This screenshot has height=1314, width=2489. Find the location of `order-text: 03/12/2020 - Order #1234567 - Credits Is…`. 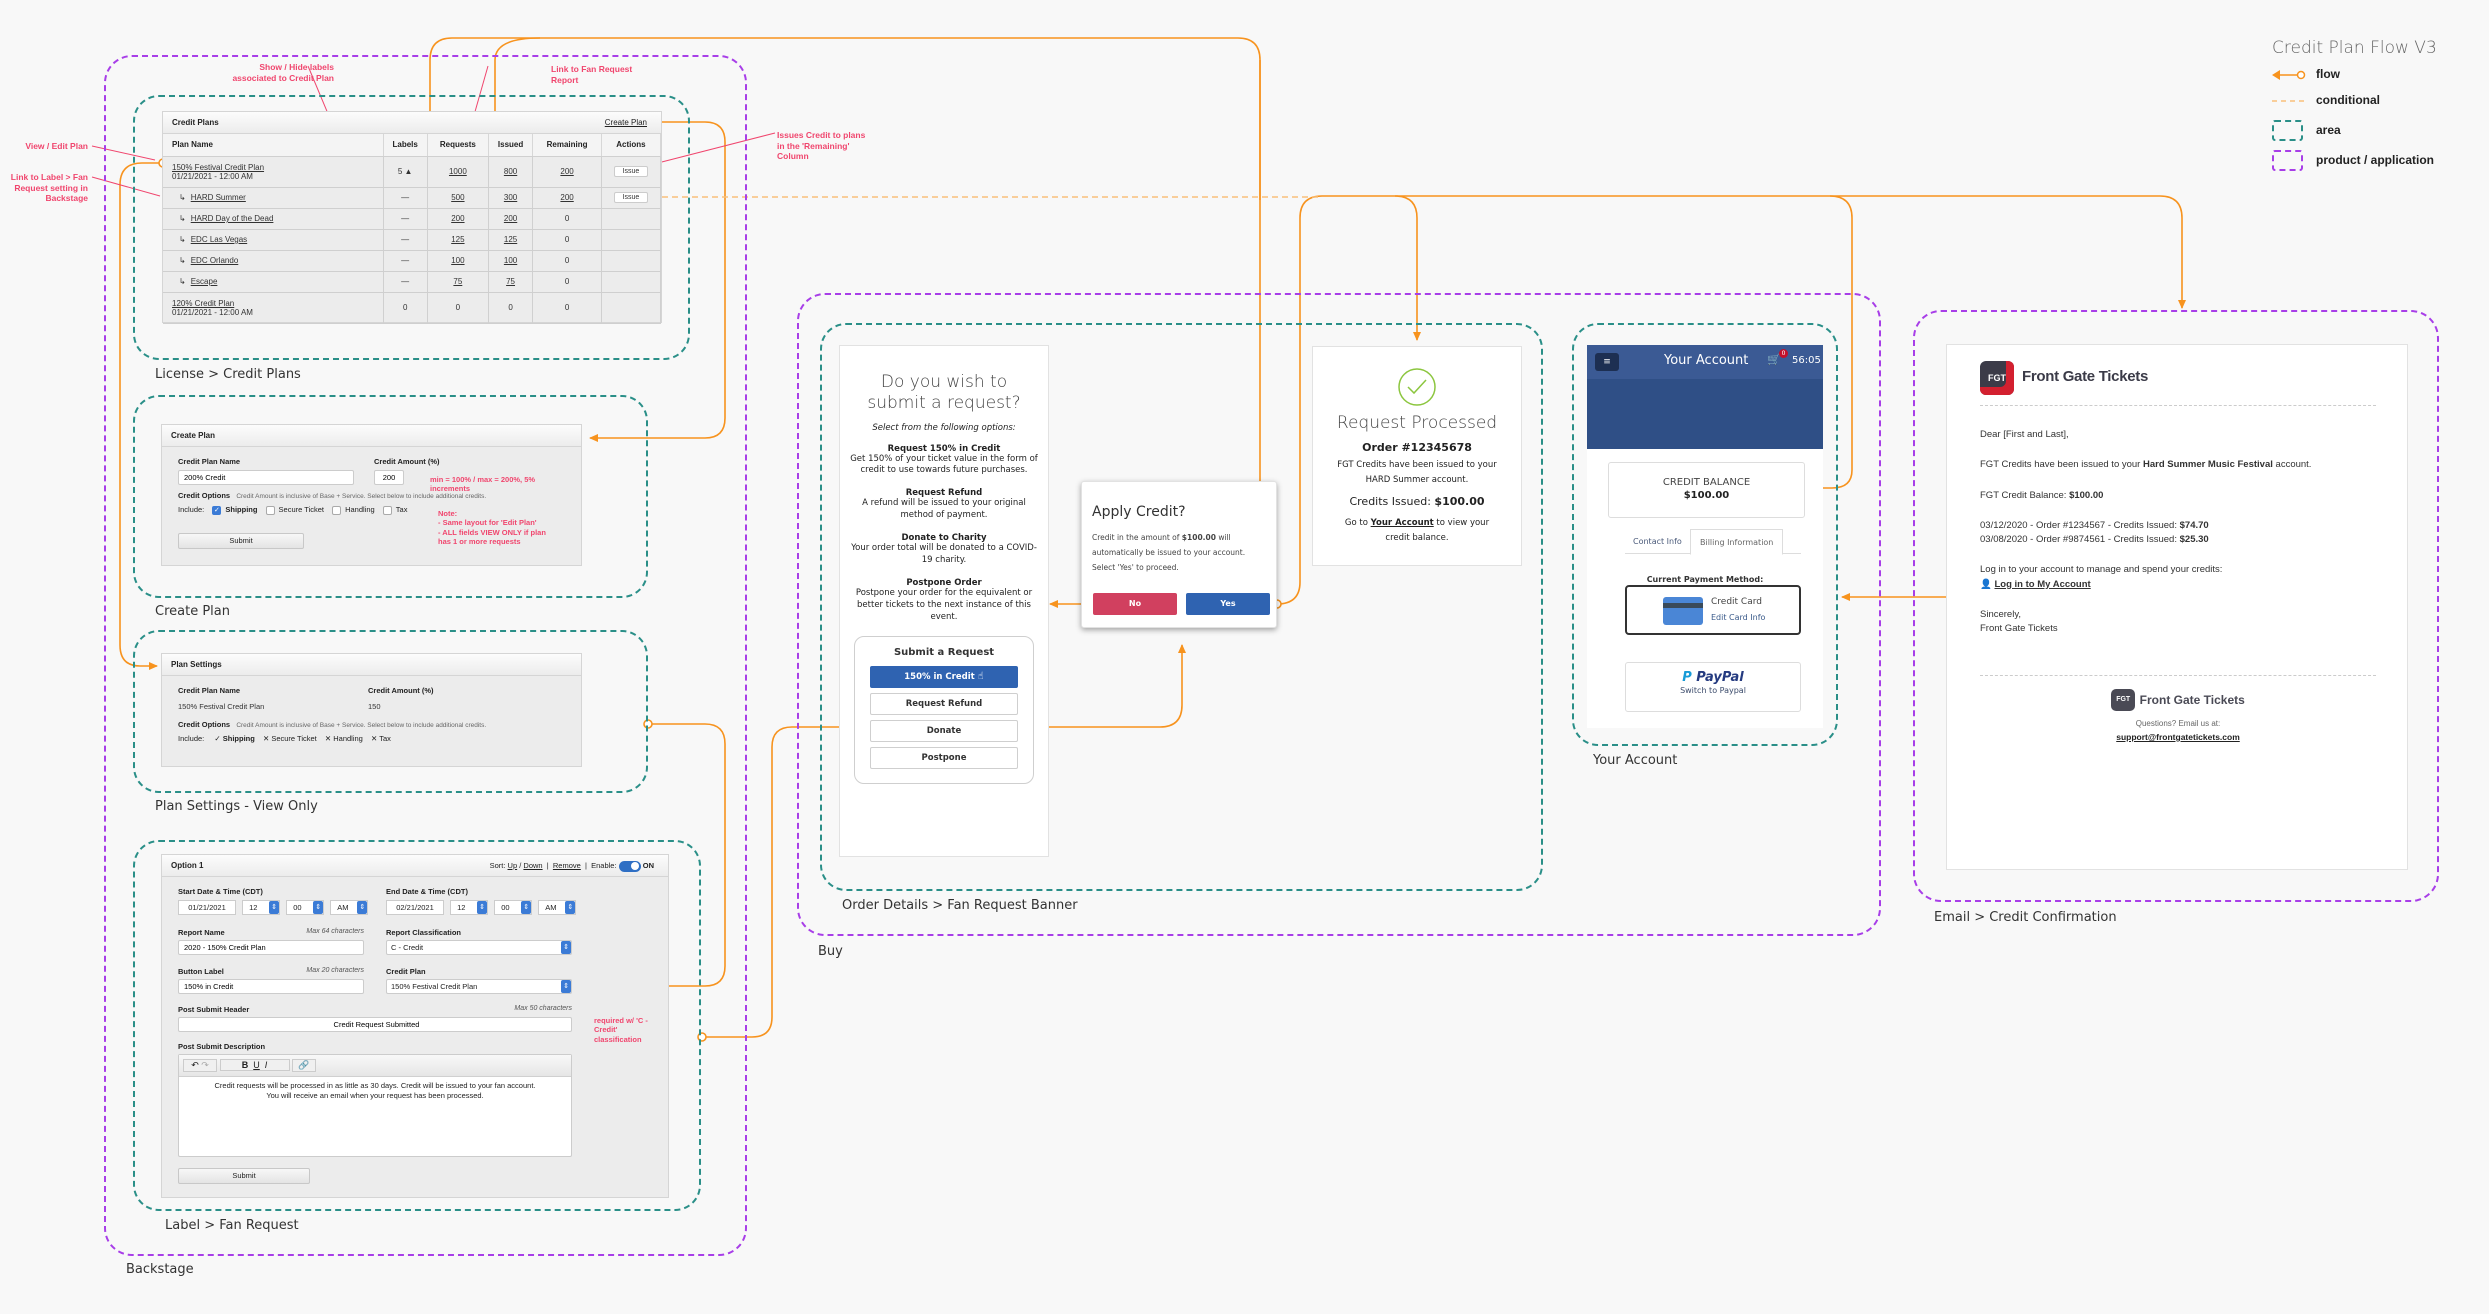

order-text: 03/12/2020 - Order #1234567 - Credits Is… is located at coordinates (2080, 525).